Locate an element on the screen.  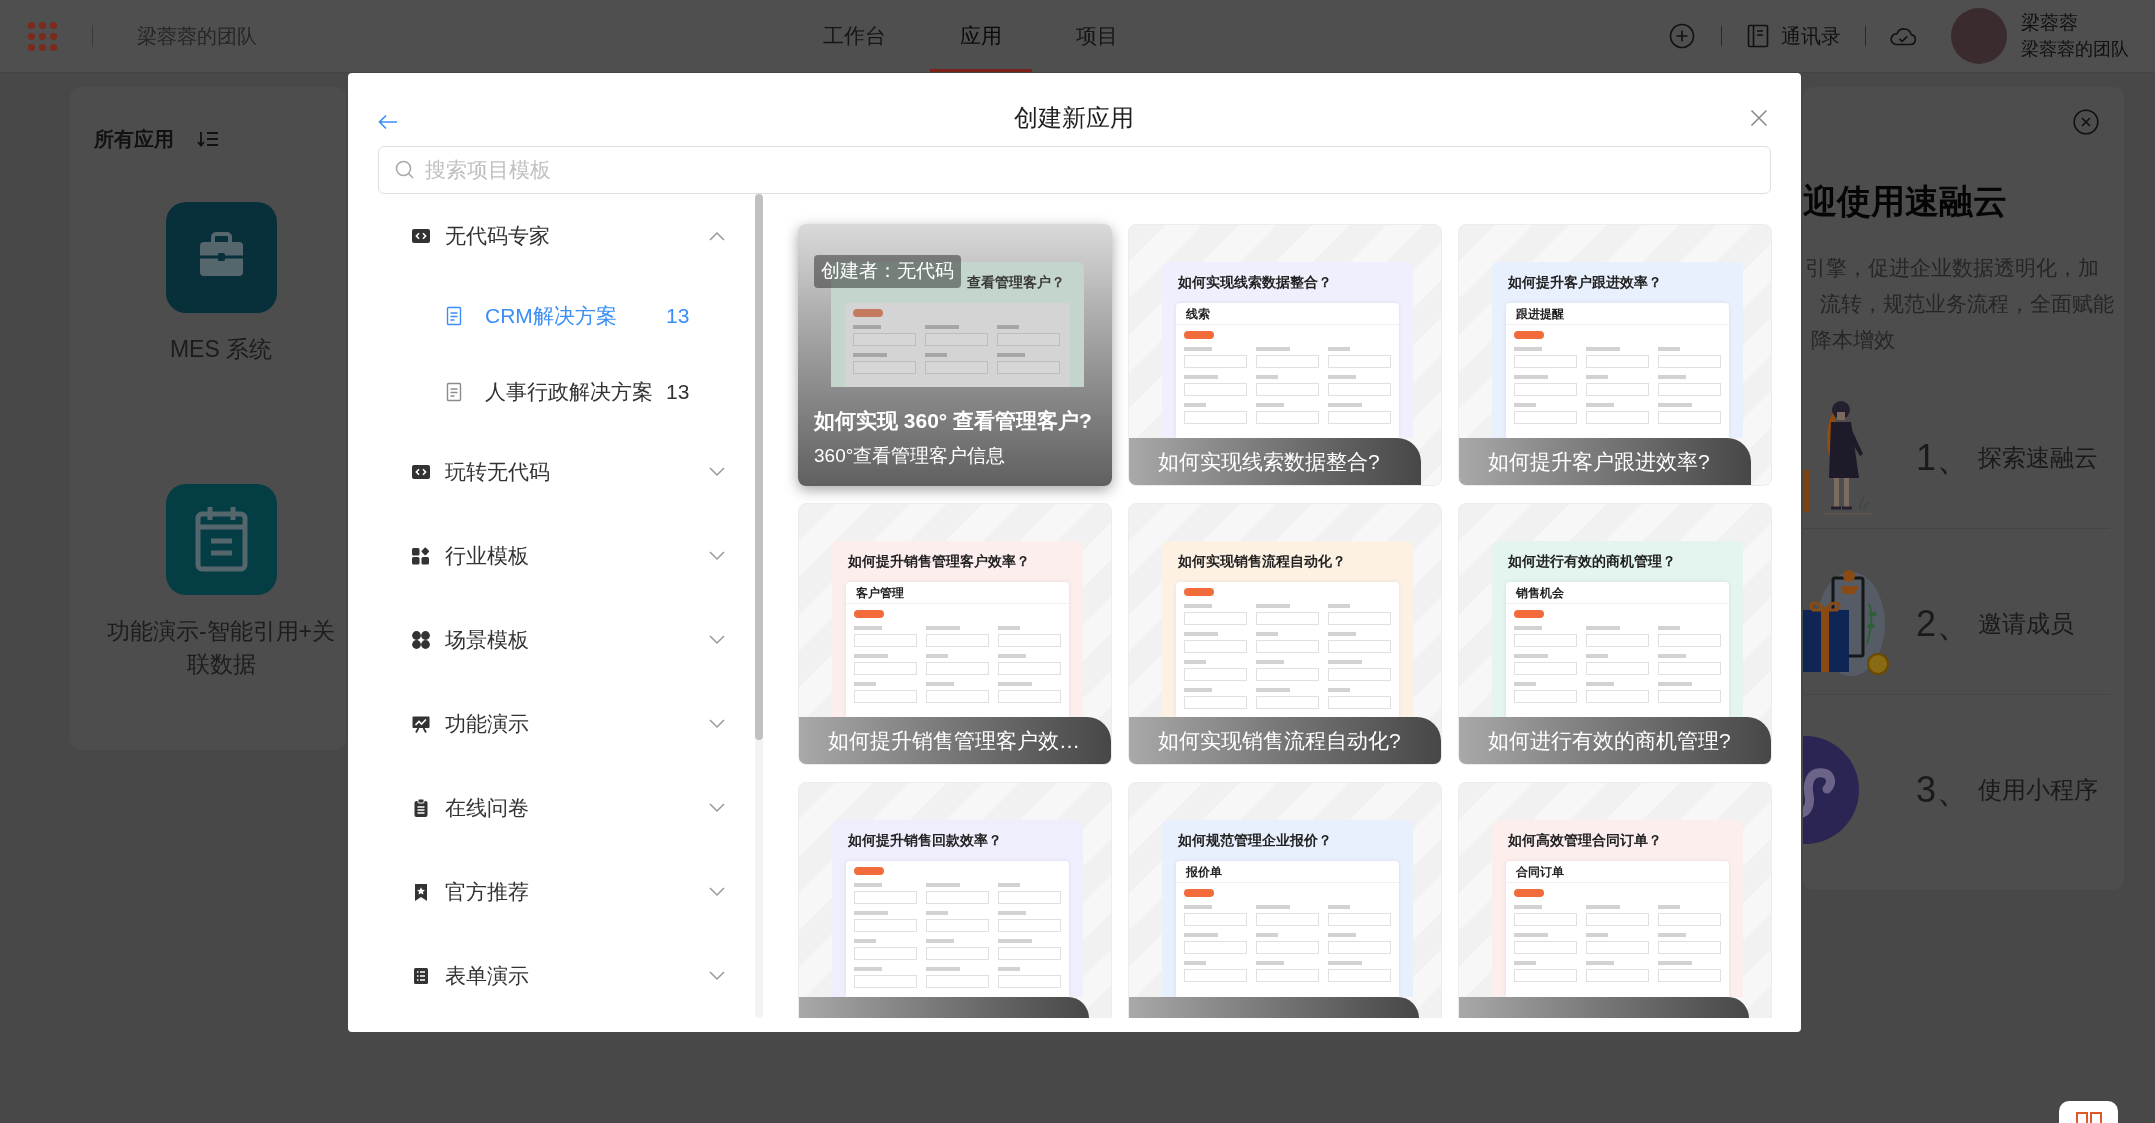
category-item: 官方推荐 is located at coordinates (566, 892).